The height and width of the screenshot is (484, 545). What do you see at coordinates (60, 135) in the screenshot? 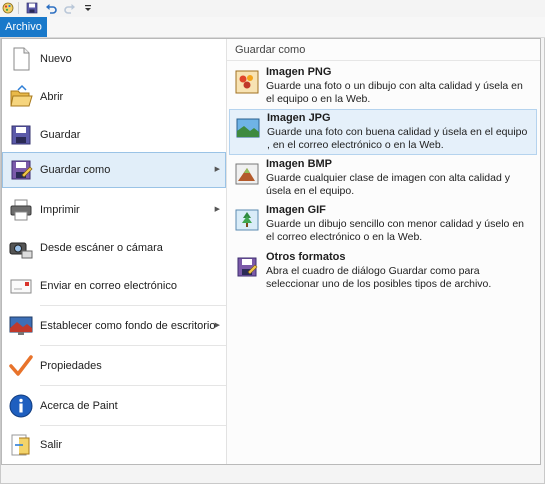
I see `menu-item-label: Guardar` at bounding box center [60, 135].